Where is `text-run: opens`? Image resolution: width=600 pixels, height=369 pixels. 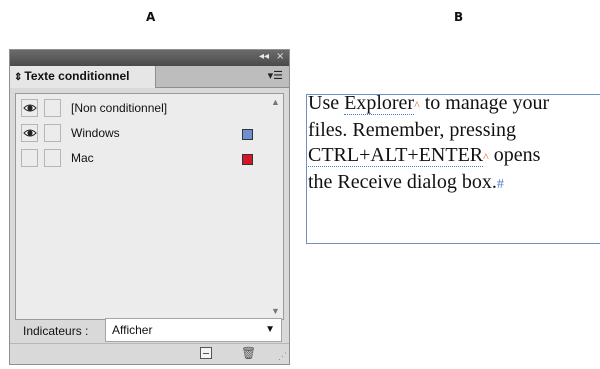
text-run: opens is located at coordinates (514, 155).